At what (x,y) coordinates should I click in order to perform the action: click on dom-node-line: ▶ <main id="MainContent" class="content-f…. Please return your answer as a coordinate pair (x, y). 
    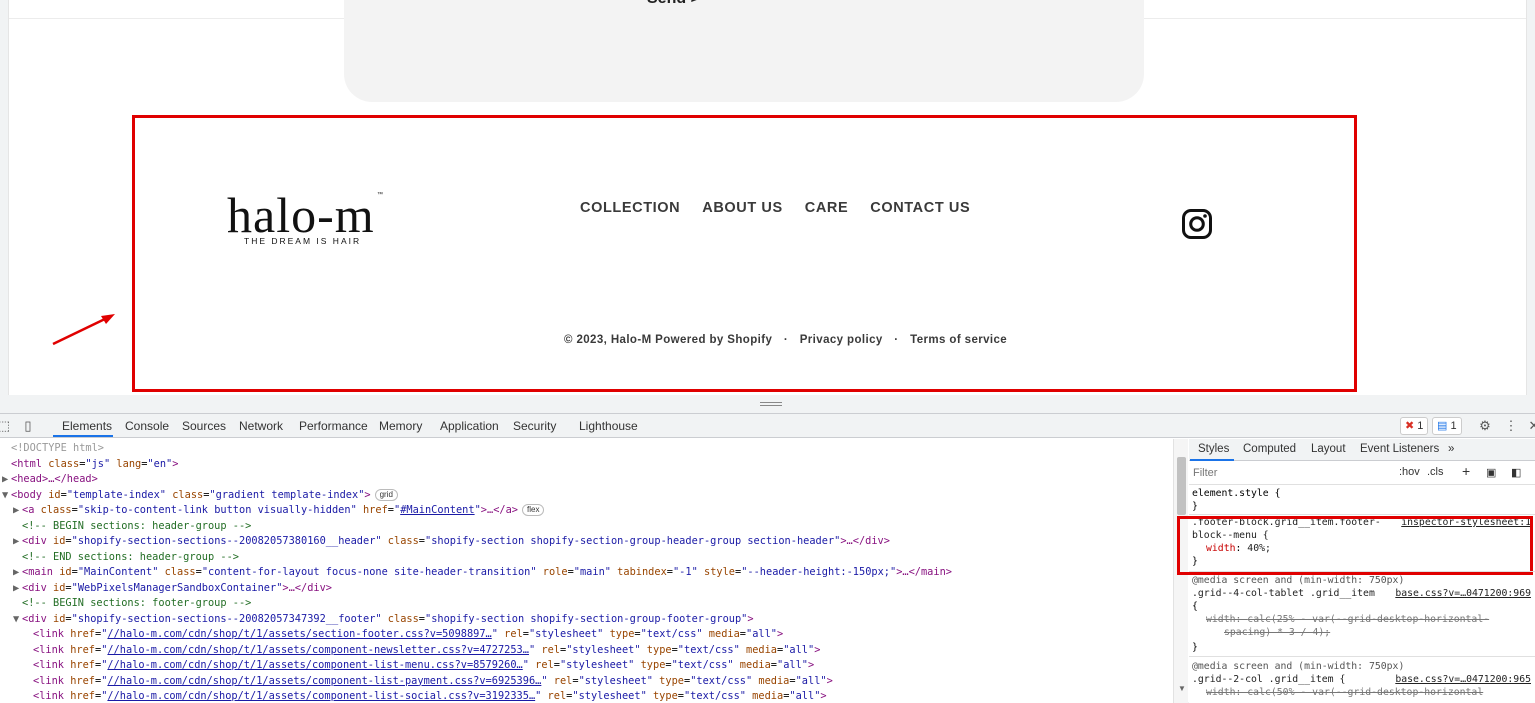
    Looking at the image, I should click on (482, 573).